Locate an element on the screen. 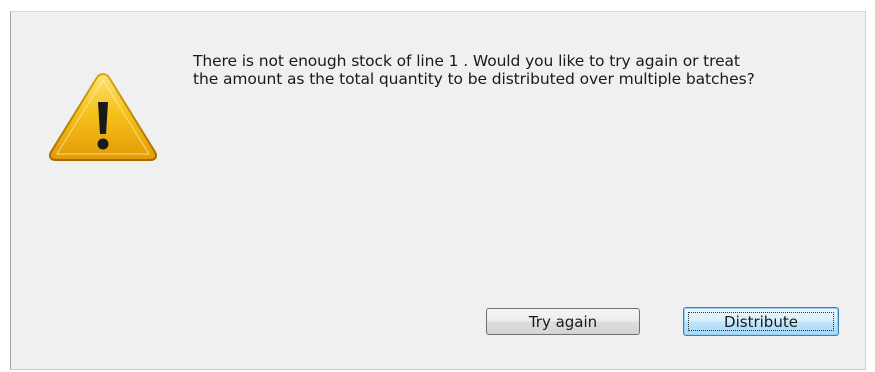 This screenshot has height=372, width=875. warning-icon is located at coordinates (103, 116).